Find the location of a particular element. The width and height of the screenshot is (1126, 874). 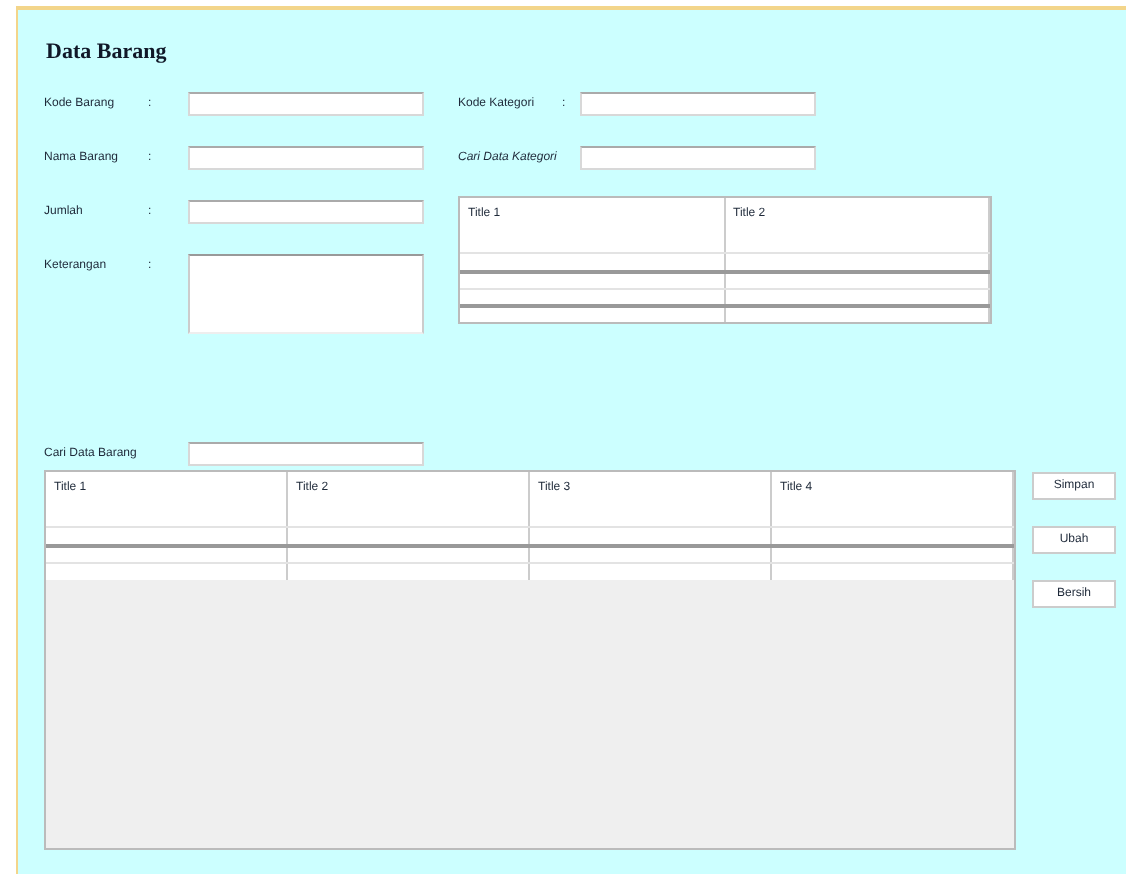

text-area is located at coordinates (306, 294).